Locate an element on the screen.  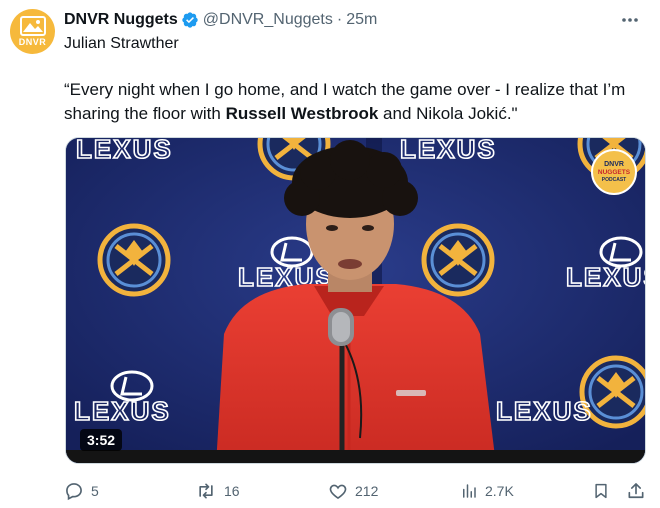
svg-text: DNVR is located at coordinates (614, 164).